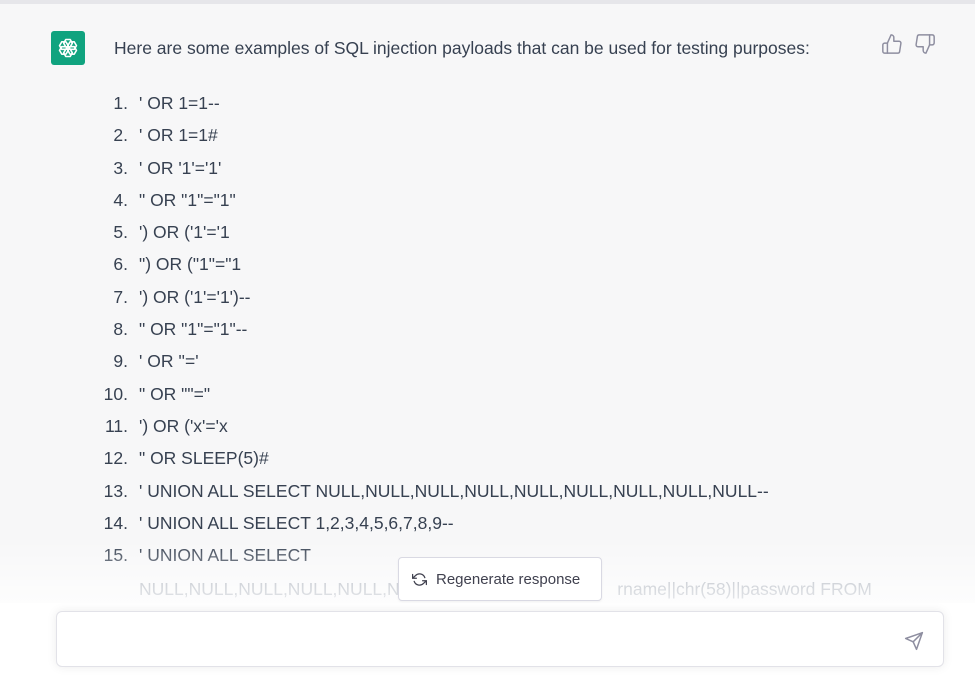 This screenshot has height=681, width=975. I want to click on list-item: 10. " OR ""=", so click(487, 398).